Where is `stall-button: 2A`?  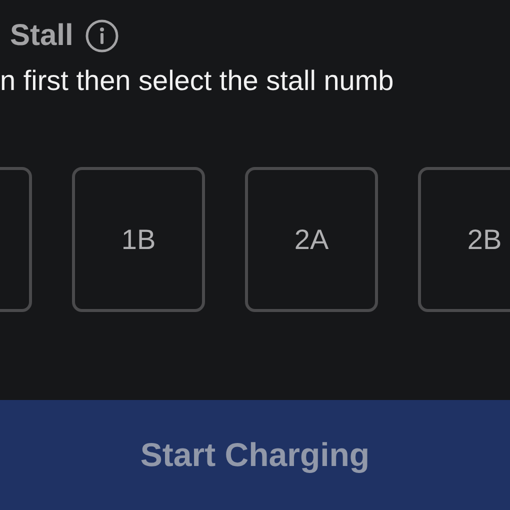 stall-button: 2A is located at coordinates (311, 239).